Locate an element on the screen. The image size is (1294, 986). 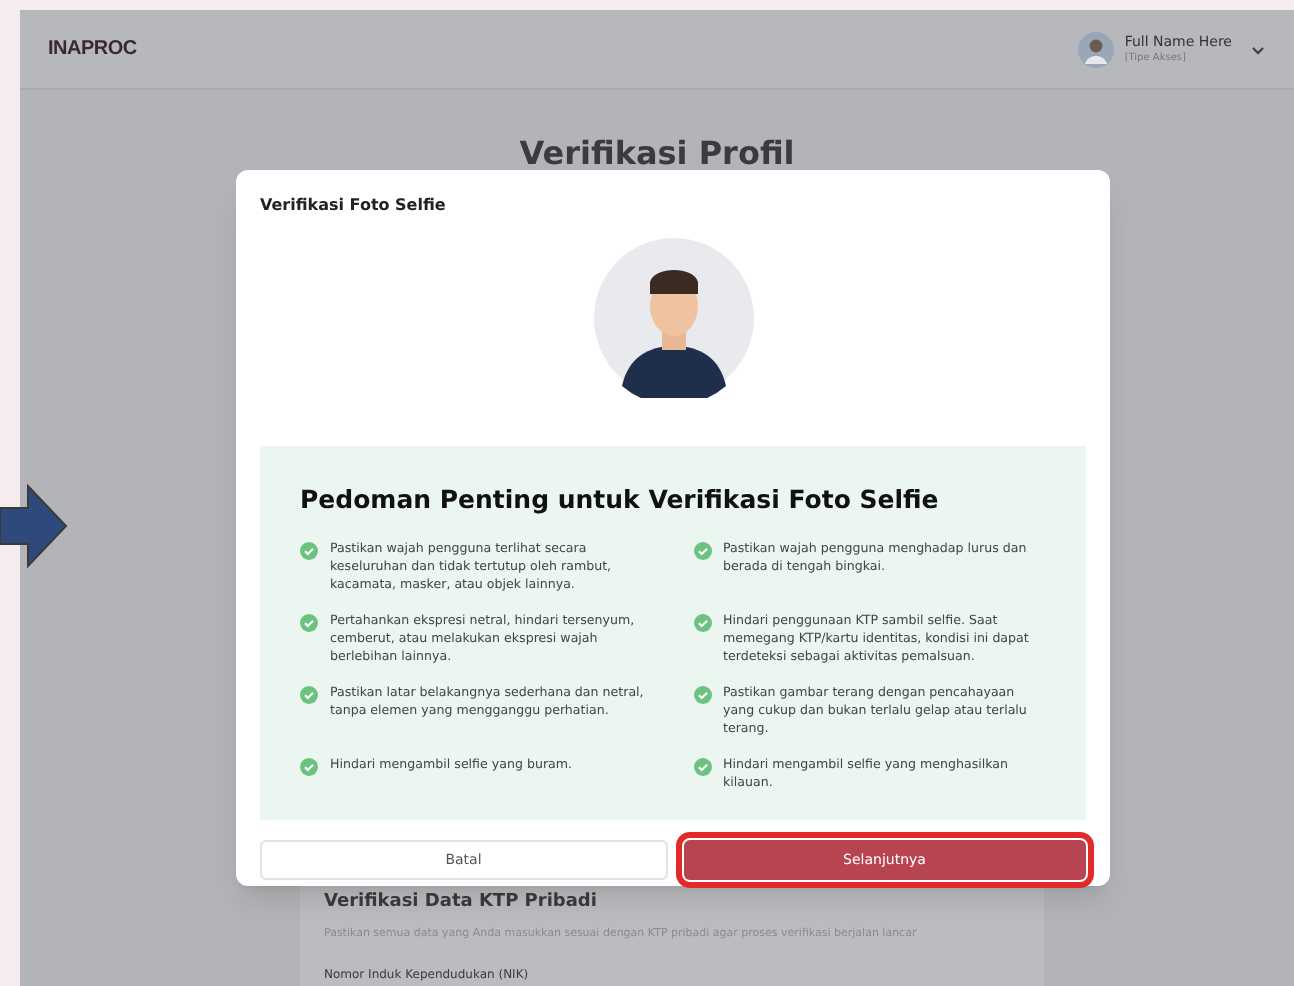
chevron-down-icon is located at coordinates (1258, 49).